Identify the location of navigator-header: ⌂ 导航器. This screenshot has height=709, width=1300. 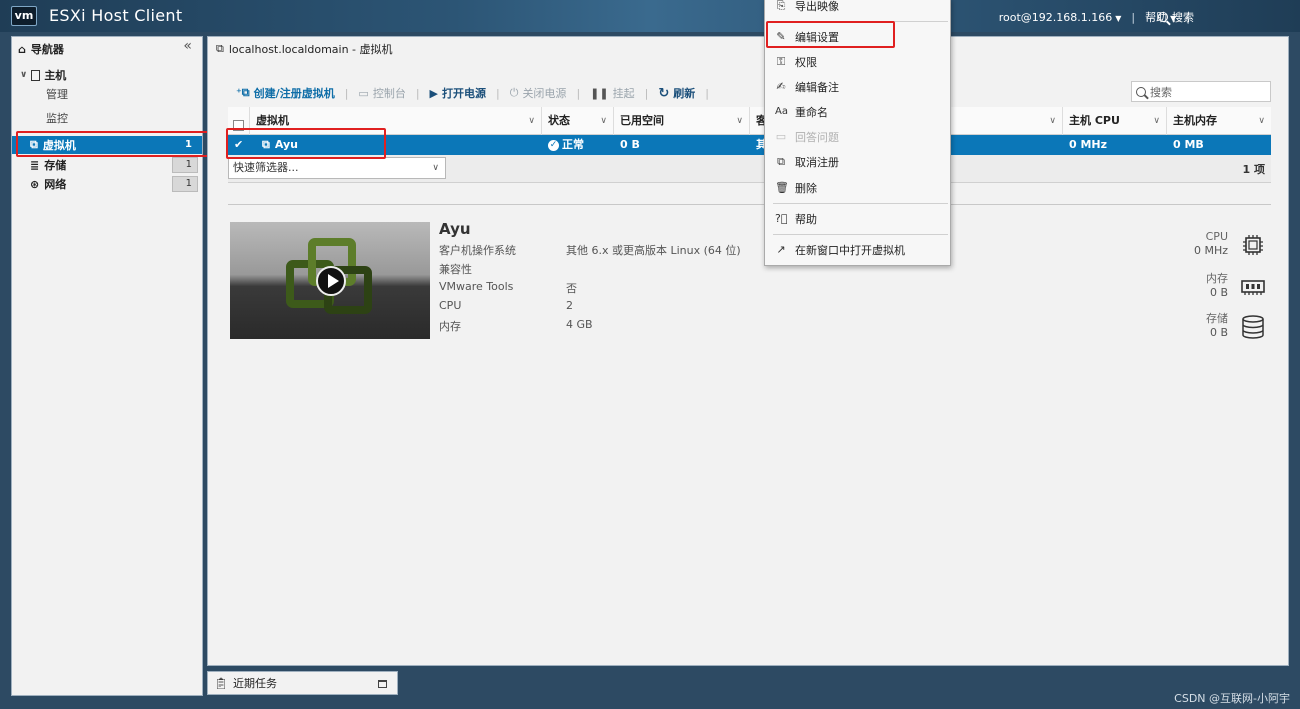
(41, 49).